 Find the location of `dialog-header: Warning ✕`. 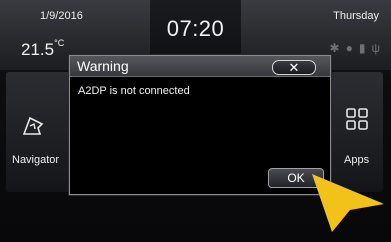

dialog-header: Warning ✕ is located at coordinates (200, 66).